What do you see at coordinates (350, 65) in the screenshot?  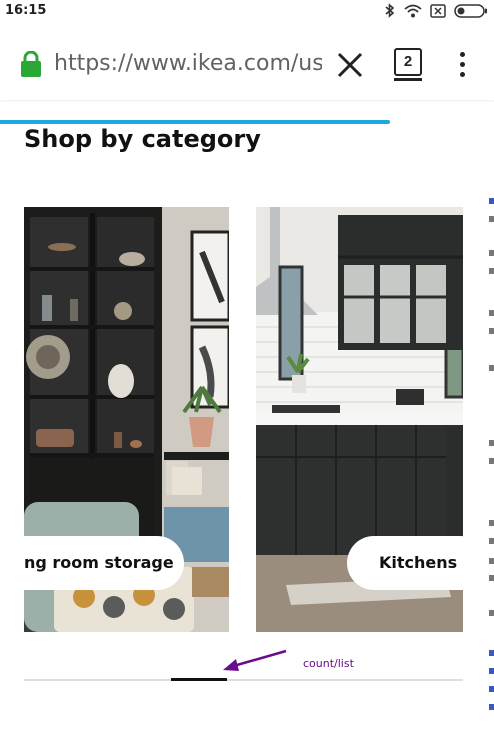 I see `close-icon` at bounding box center [350, 65].